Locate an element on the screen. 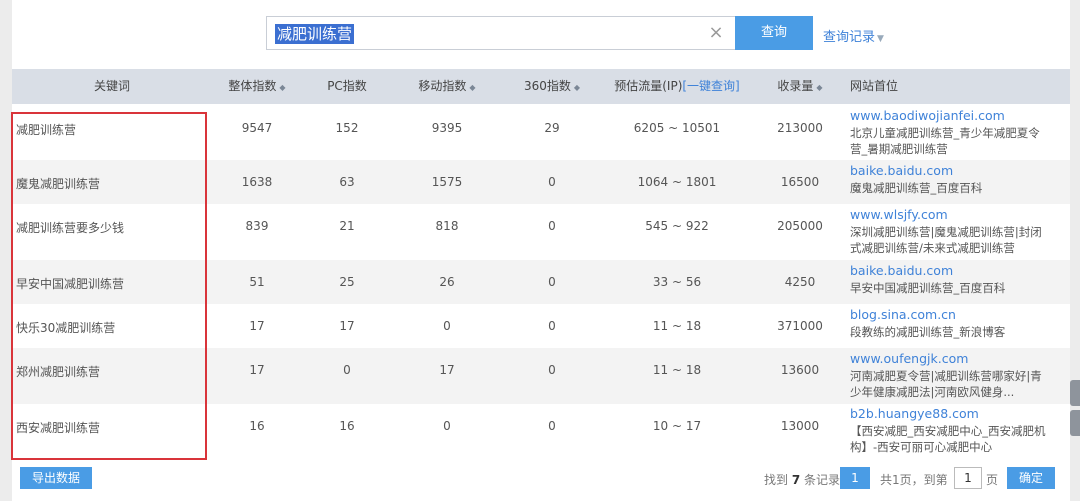 The width and height of the screenshot is (1080, 501). traffic-cell: 545 ~ 922 is located at coordinates (677, 226).